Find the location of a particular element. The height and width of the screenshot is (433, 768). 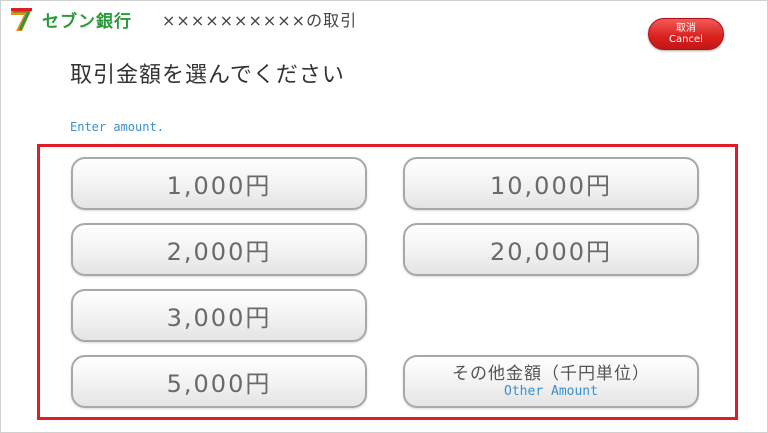

other-amount-label-jp: その他金額（千円単位） is located at coordinates (551, 373).